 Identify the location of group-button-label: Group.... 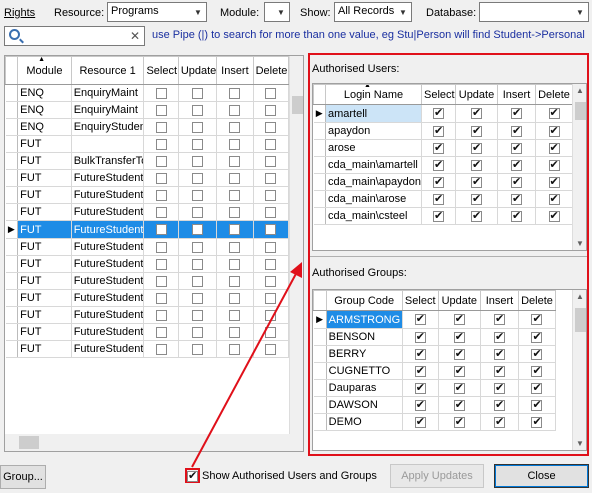
(23, 477).